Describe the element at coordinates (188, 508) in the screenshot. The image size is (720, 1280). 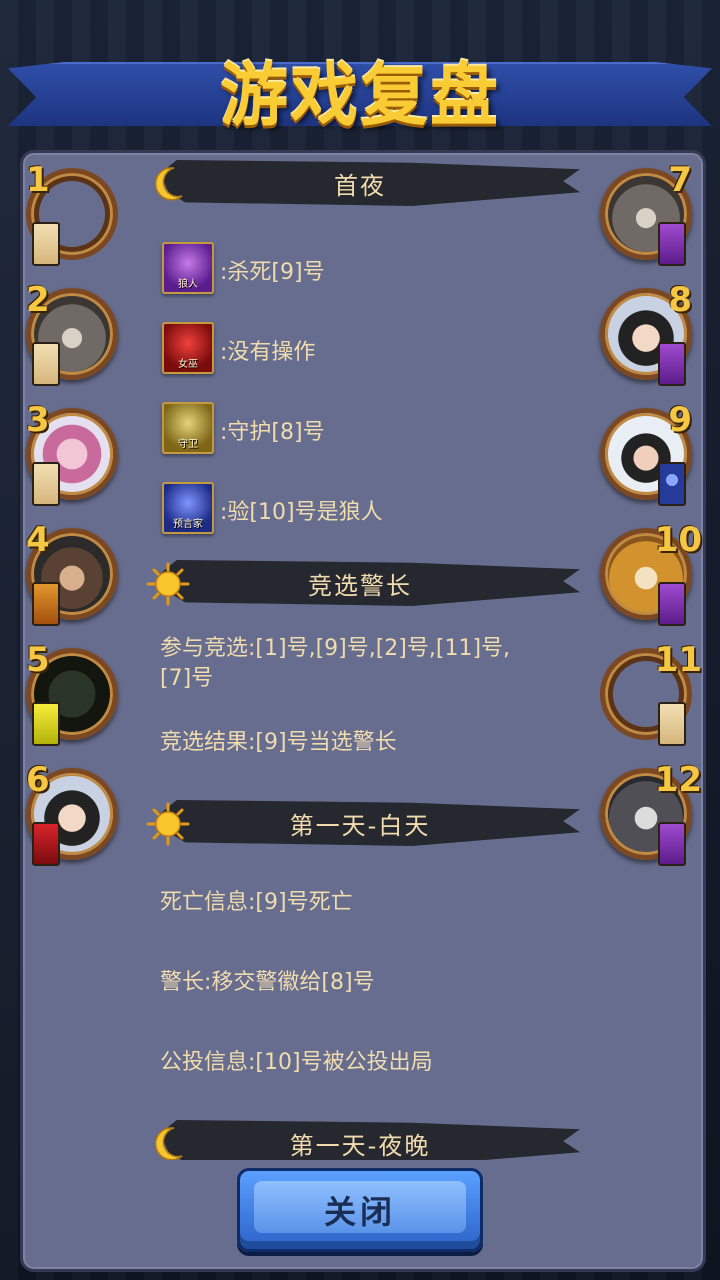
I see `seer-role-icon: 预言家` at that location.